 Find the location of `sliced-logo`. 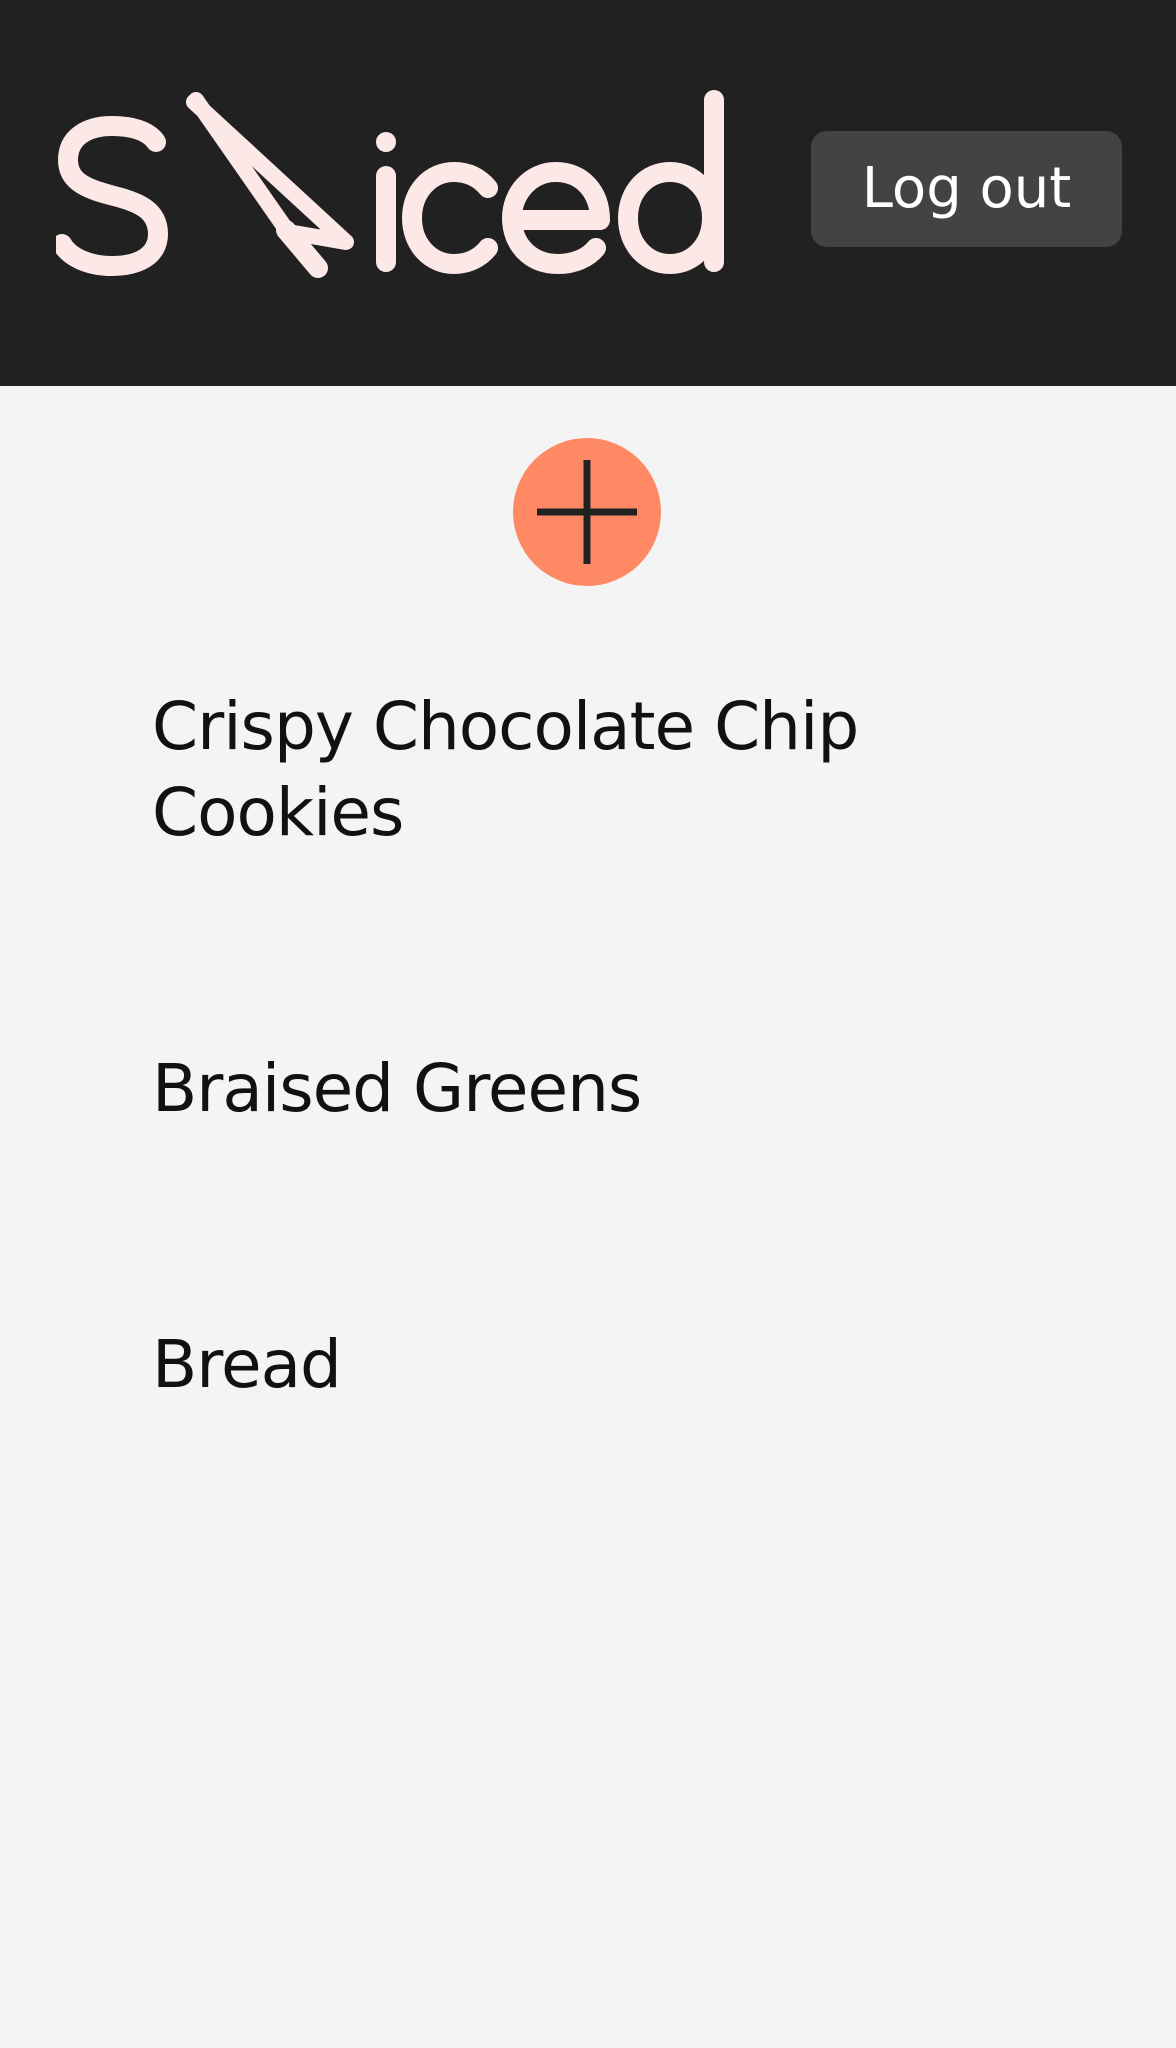

sliced-logo is located at coordinates (406, 180).